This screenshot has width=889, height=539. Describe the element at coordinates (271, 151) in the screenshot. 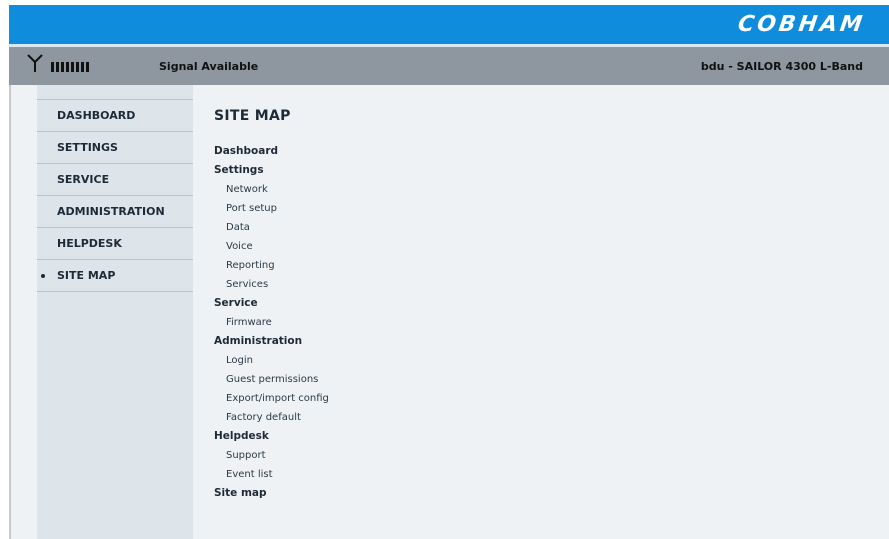

I see `sitemap-link-dashboard: Dashboard` at that location.